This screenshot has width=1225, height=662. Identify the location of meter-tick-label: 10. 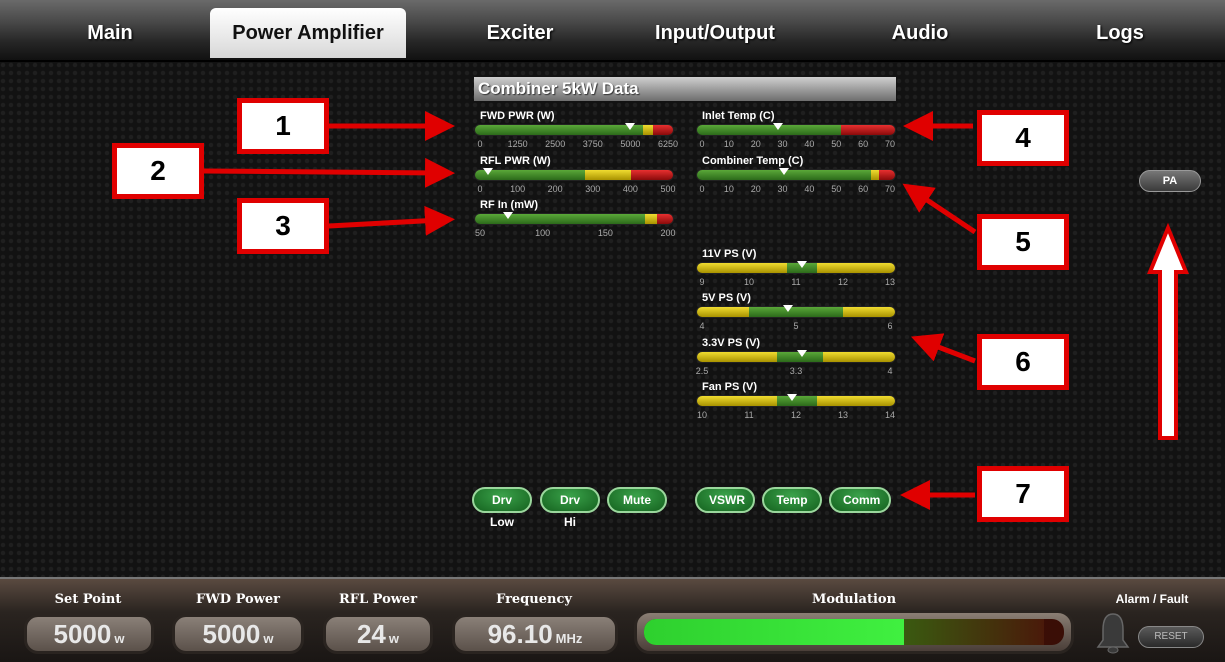
(728, 144).